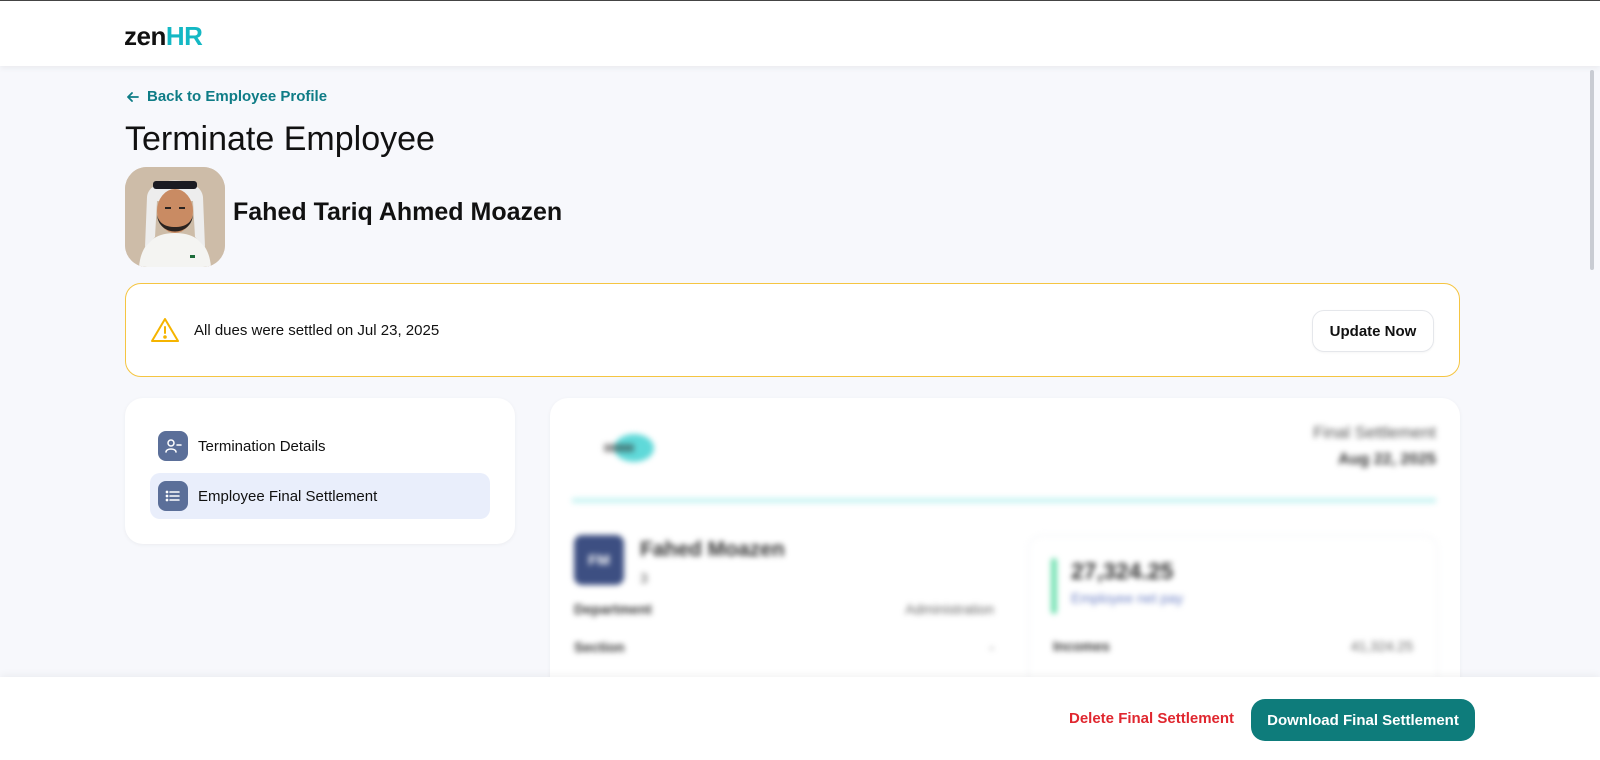 Image resolution: width=1600 pixels, height=760 pixels. I want to click on employee-avatar, so click(175, 217).